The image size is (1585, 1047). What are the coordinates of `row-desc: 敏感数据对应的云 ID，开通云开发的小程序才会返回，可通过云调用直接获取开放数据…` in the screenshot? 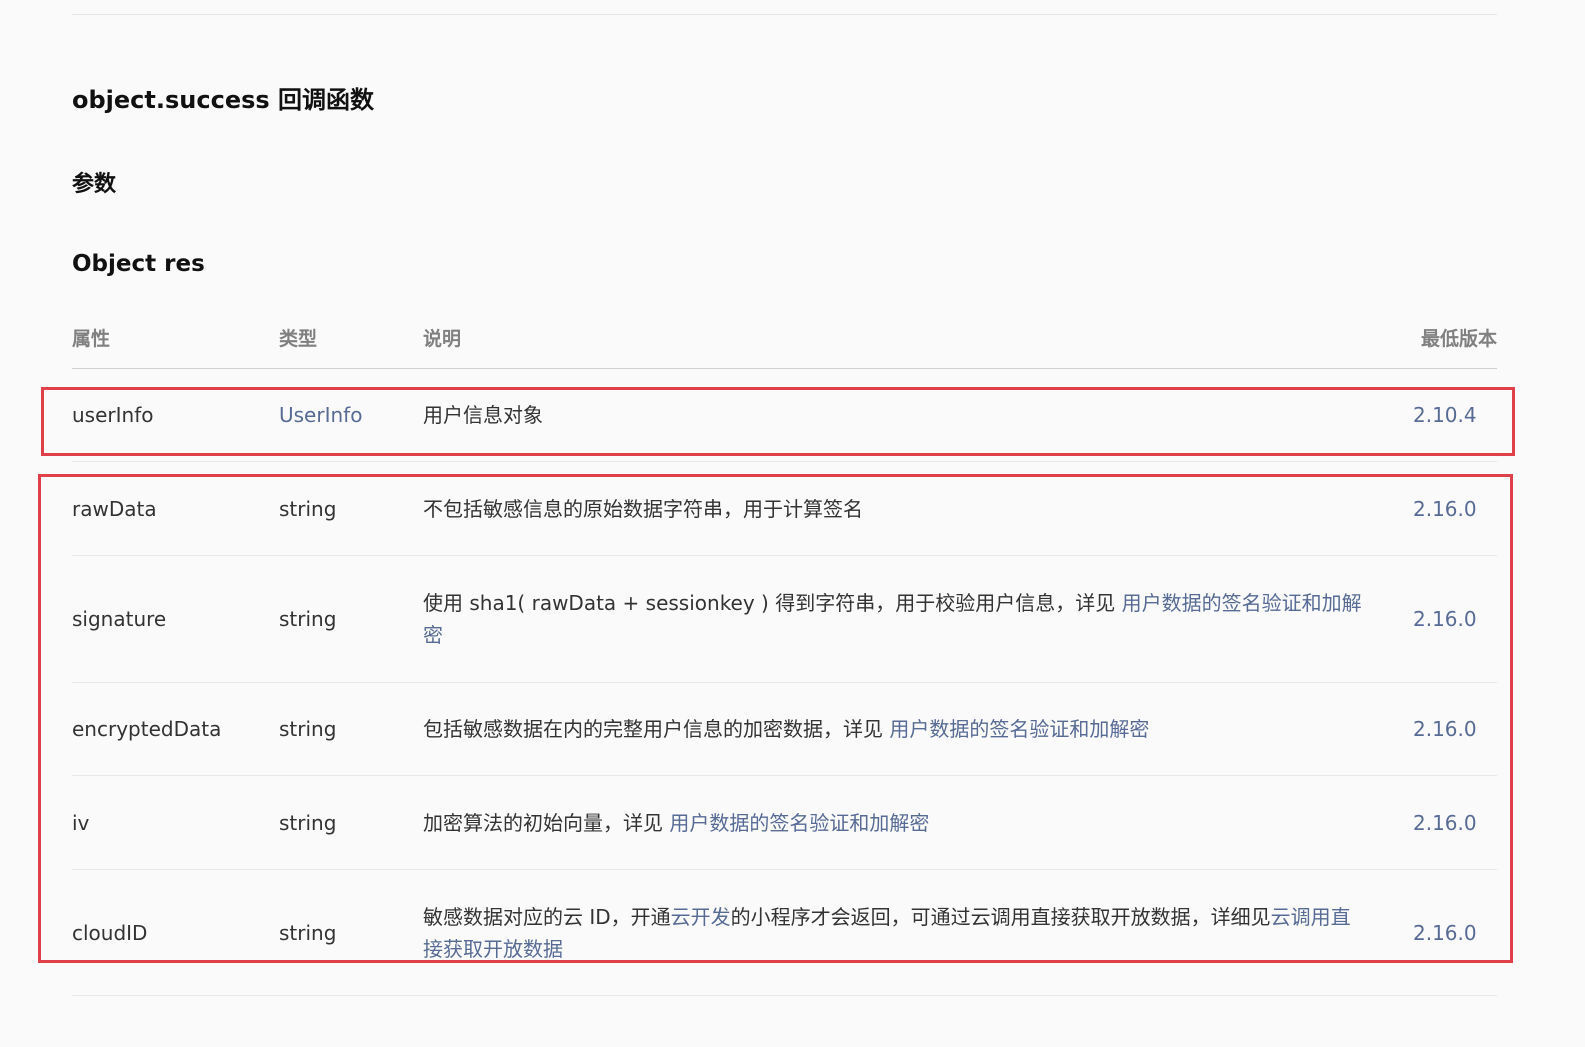 It's located at (893, 933).